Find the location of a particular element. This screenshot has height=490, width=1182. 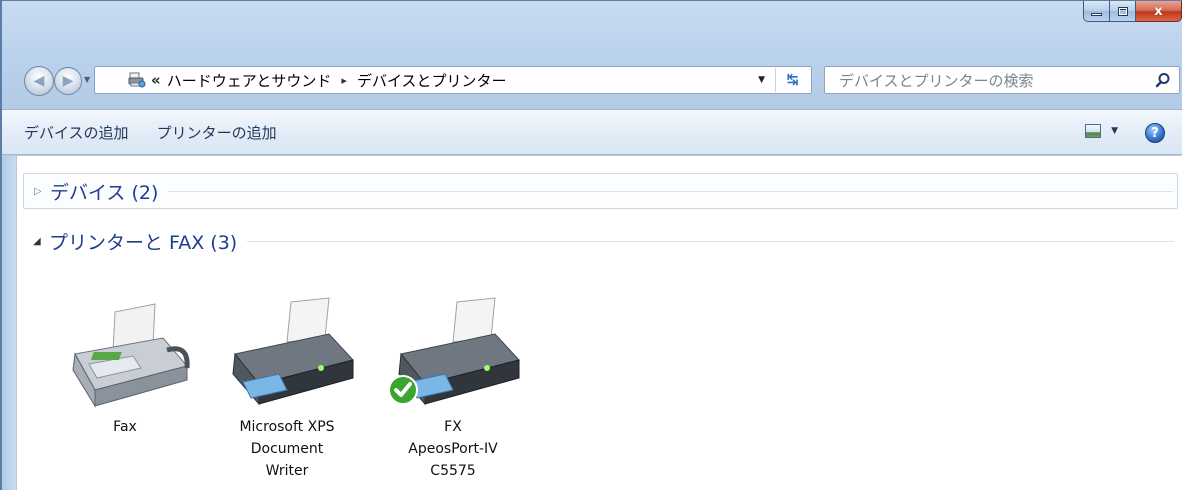

add-printer-button: プリンターの追加 is located at coordinates (217, 132).